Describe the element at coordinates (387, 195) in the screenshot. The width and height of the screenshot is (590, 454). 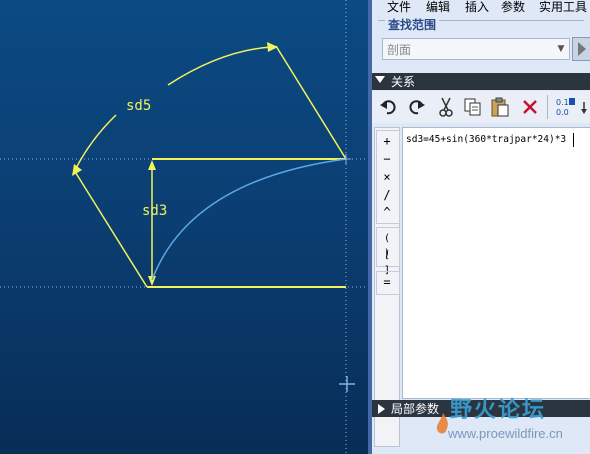
I see `divide-operator-button: /` at that location.